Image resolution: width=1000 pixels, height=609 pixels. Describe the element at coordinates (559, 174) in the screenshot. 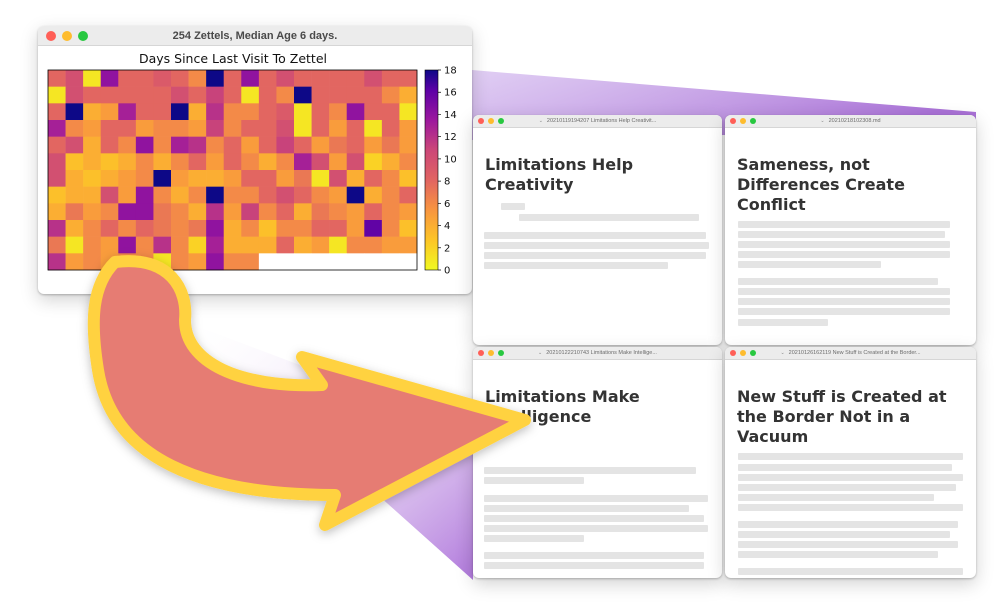

I see `zettel-heading: Limitations Help Creativity` at that location.